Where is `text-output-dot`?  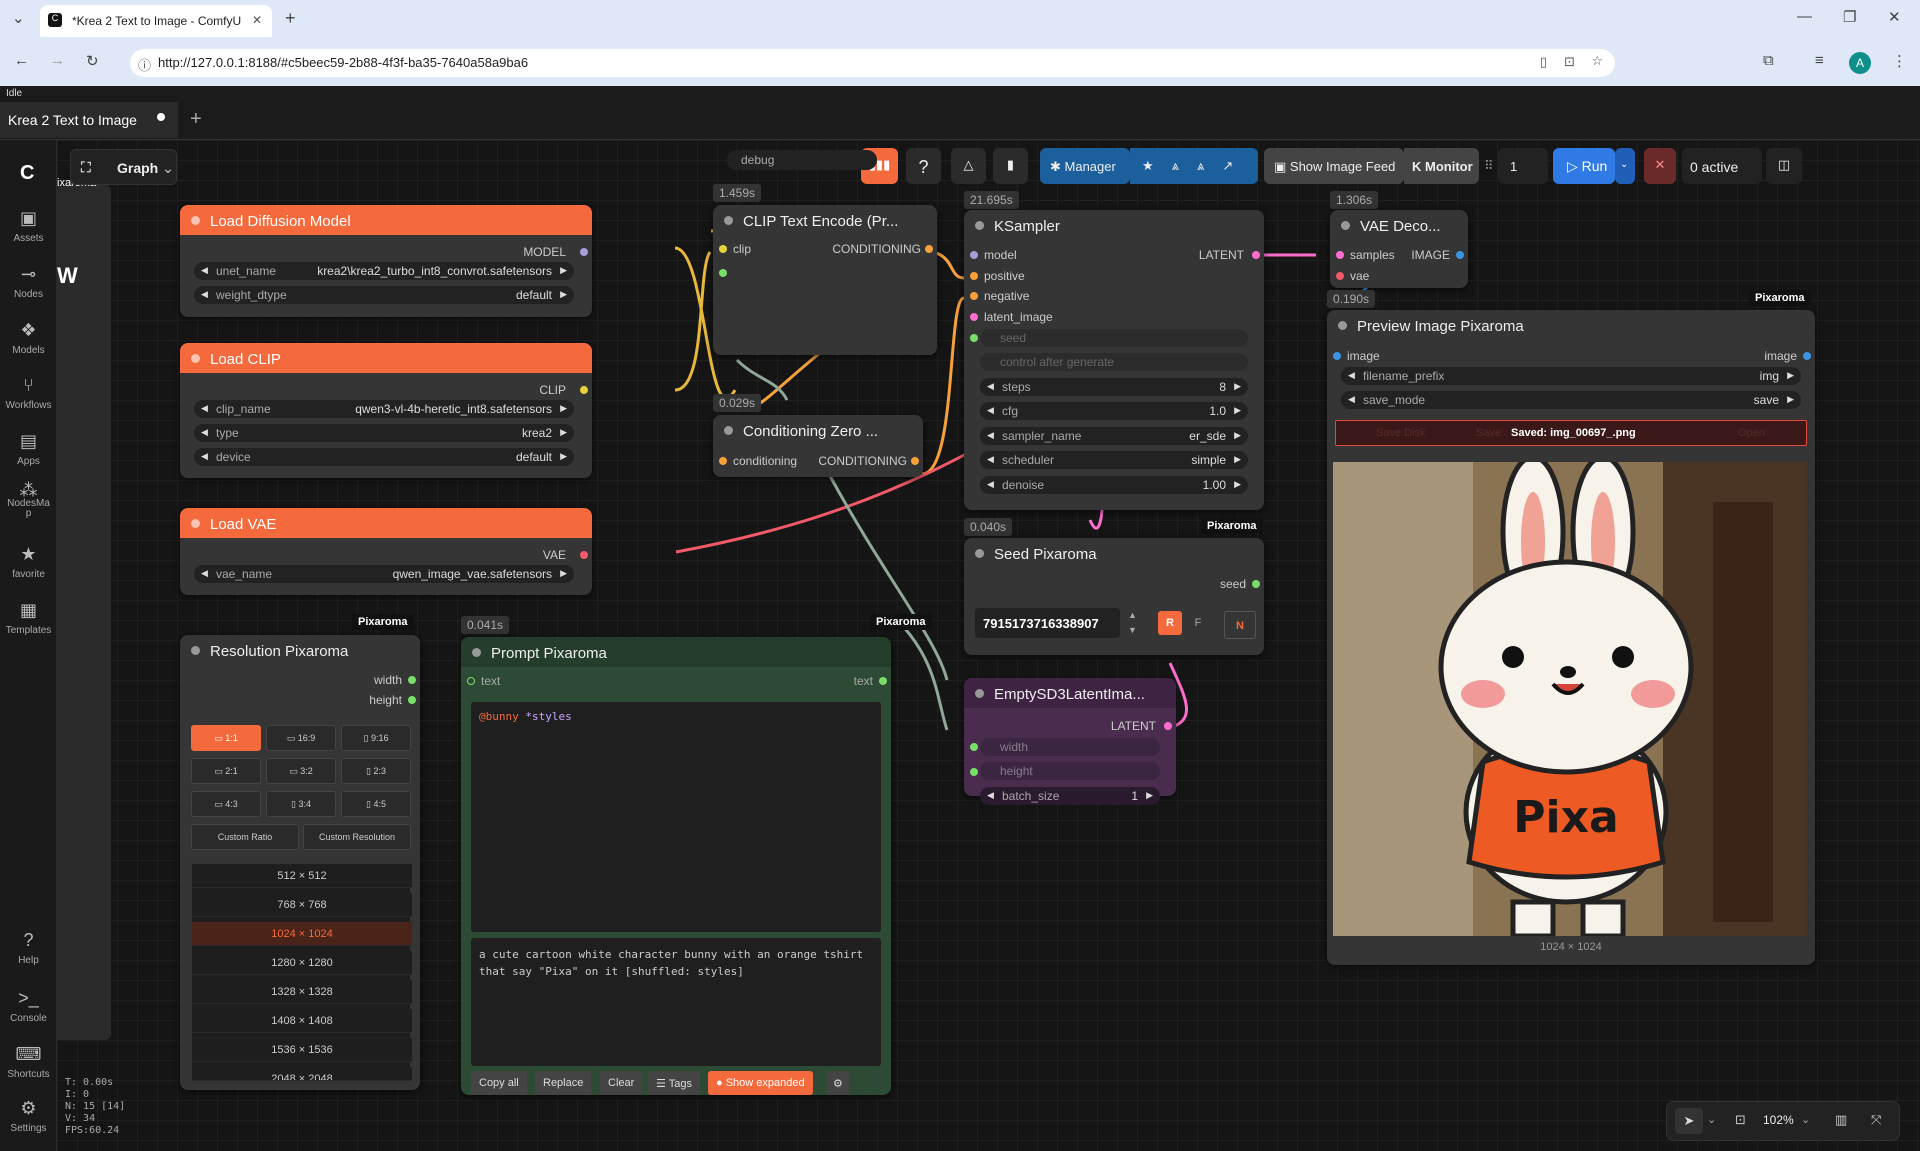
text-output-dot is located at coordinates (883, 681).